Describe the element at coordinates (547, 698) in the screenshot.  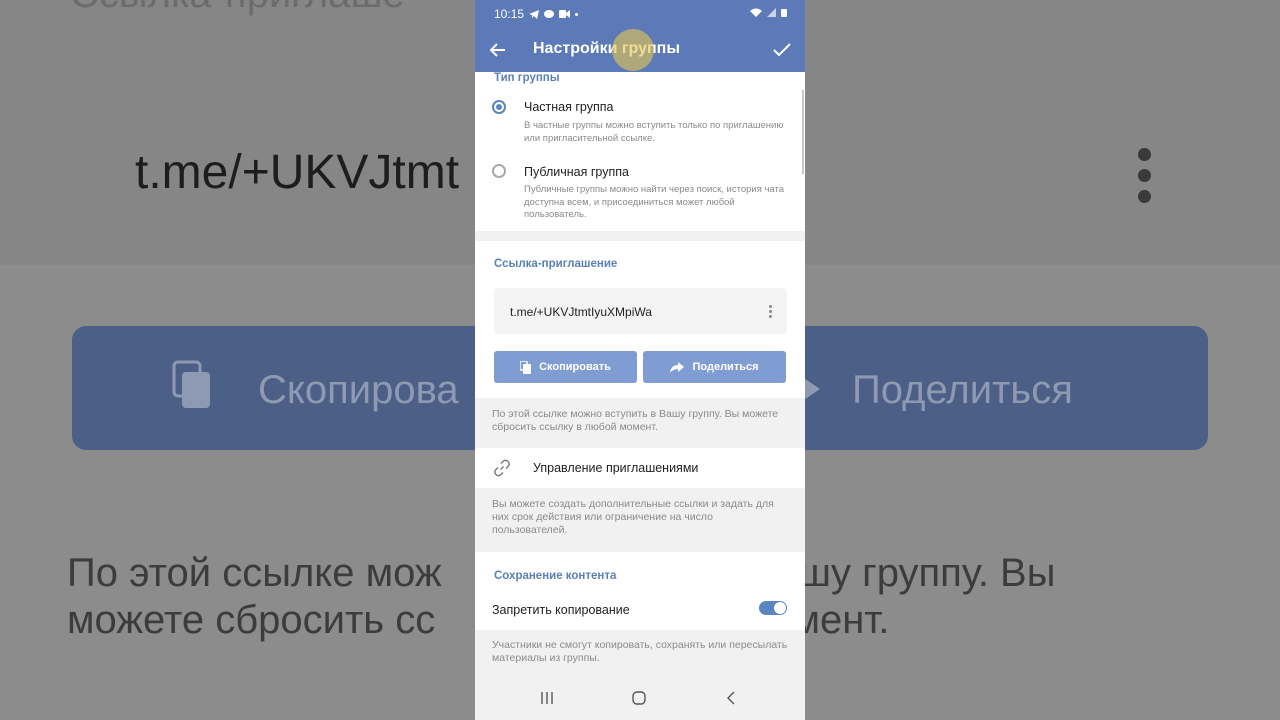
I see `recent-apps-icon` at that location.